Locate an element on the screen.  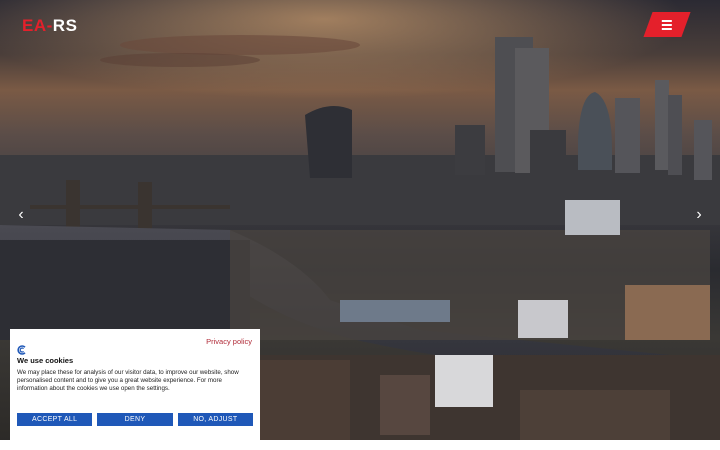
carousel-next-button: › is located at coordinates (699, 215).